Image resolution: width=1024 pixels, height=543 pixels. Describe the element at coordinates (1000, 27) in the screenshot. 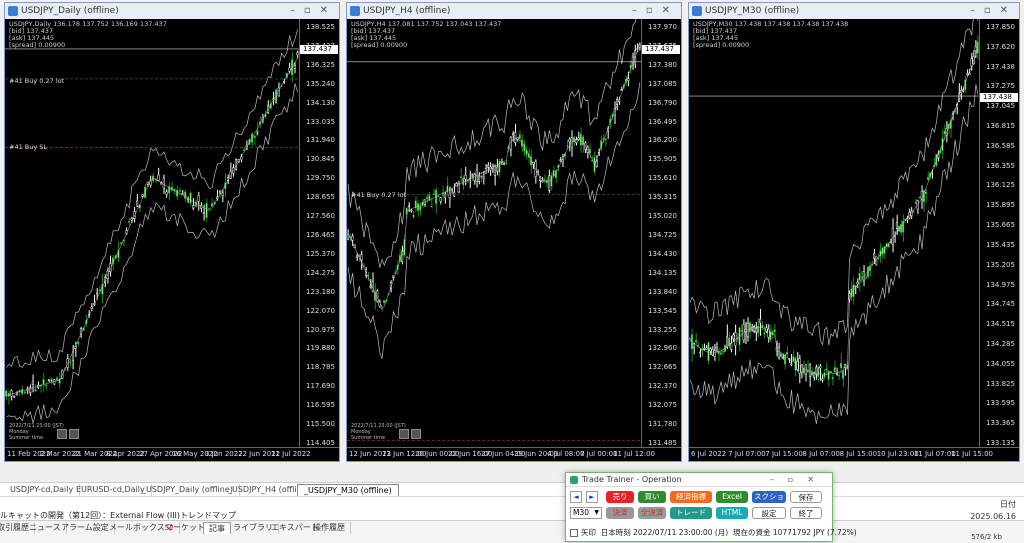

I see `price-tick-label: 137.850` at that location.